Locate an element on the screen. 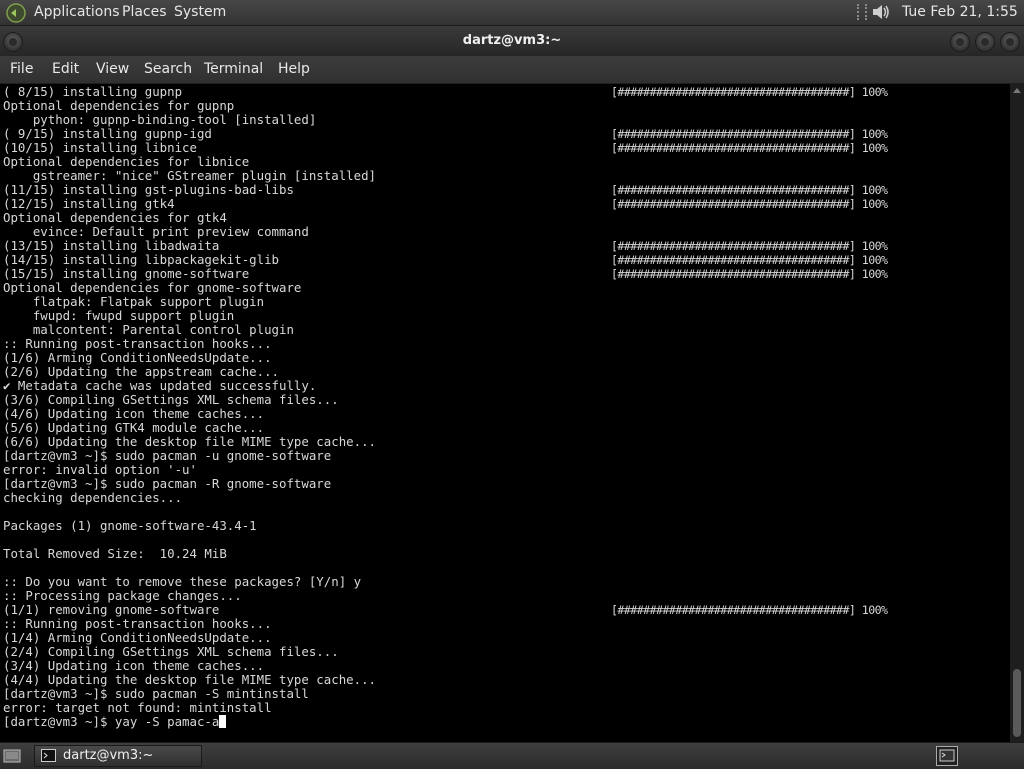 The image size is (1024, 769). terminal-line-text: (13/15) installing libadwaita is located at coordinates (111, 245).